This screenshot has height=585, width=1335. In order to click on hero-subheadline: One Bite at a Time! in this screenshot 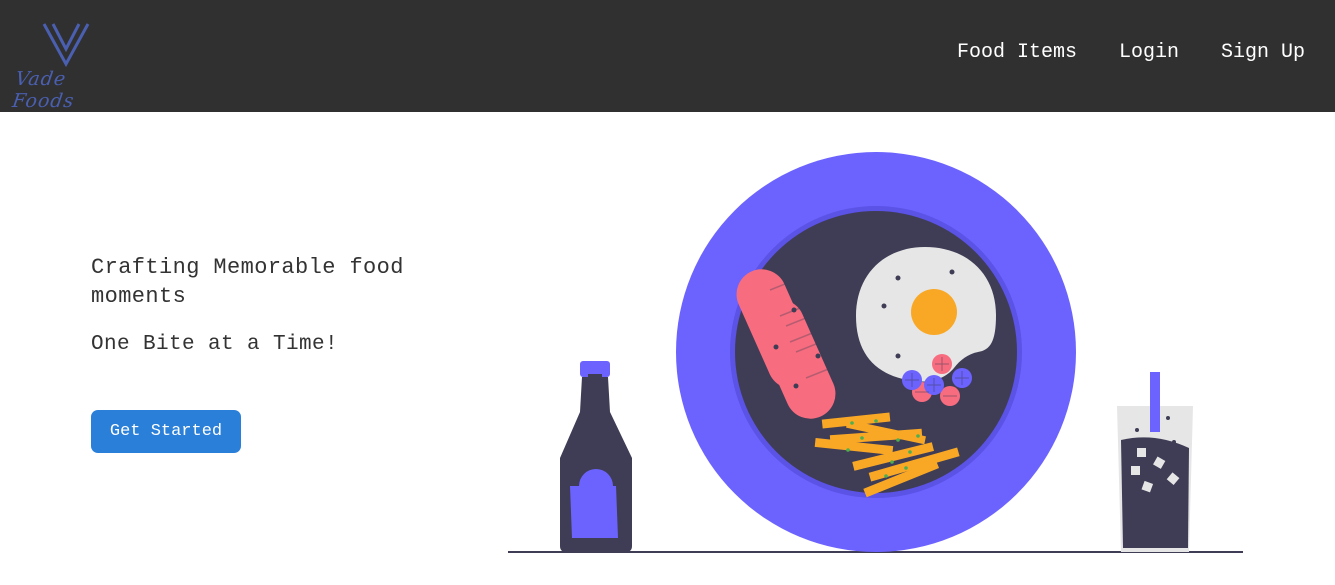, I will do `click(215, 344)`.